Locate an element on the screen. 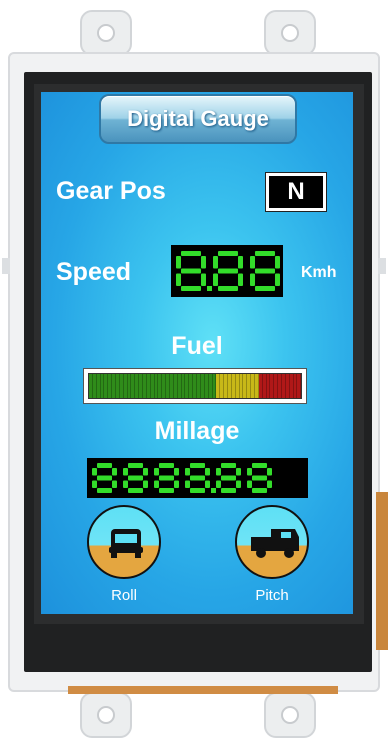  roll-gauge is located at coordinates (124, 542).